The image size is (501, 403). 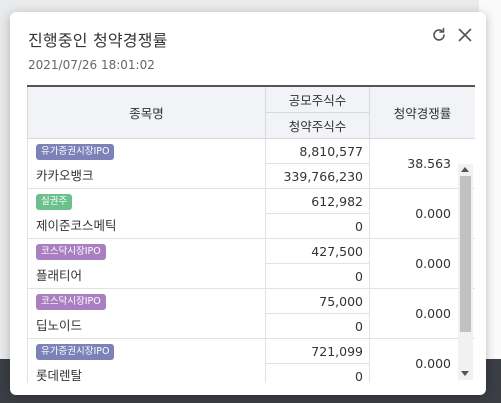 I want to click on stock-name: 롯데렌탈, so click(x=147, y=374).